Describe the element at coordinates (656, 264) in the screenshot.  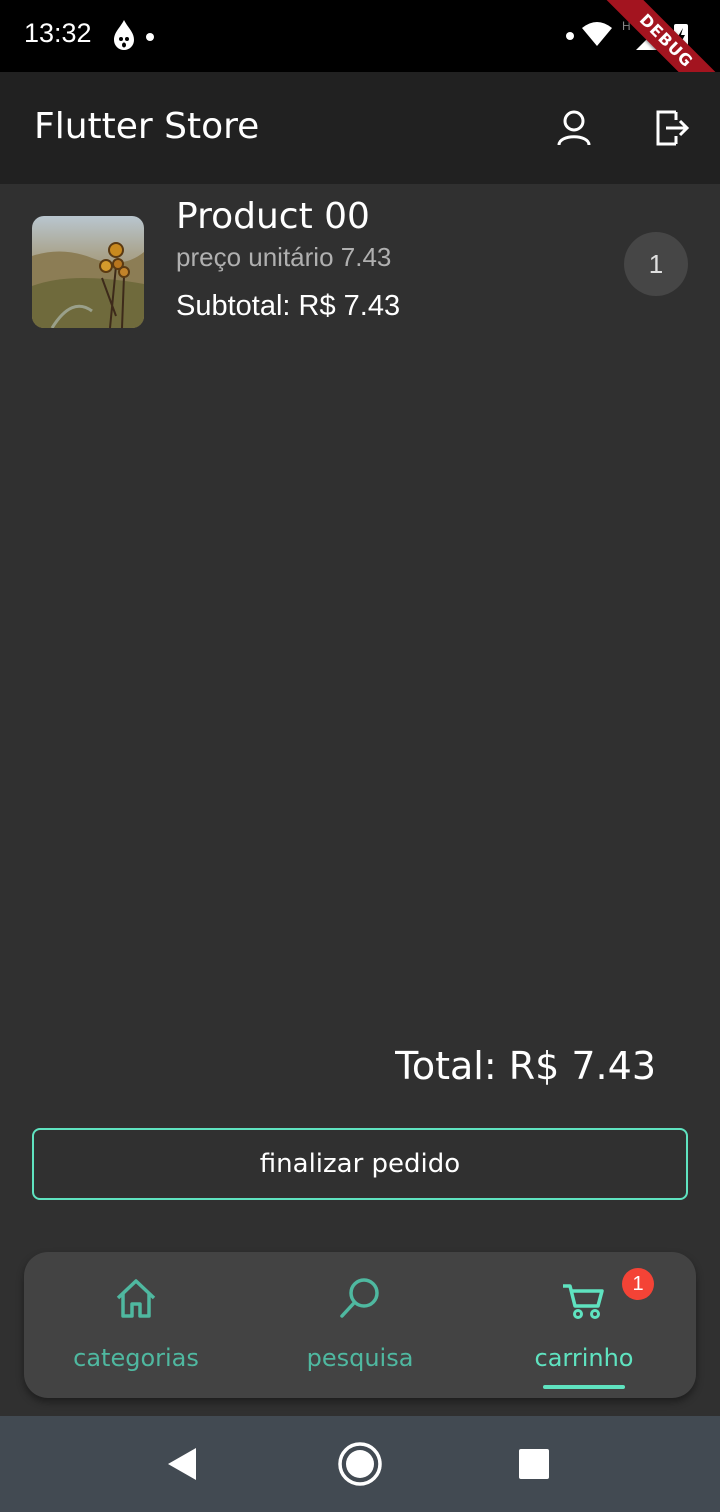
I see `quantity-badge: 1` at that location.